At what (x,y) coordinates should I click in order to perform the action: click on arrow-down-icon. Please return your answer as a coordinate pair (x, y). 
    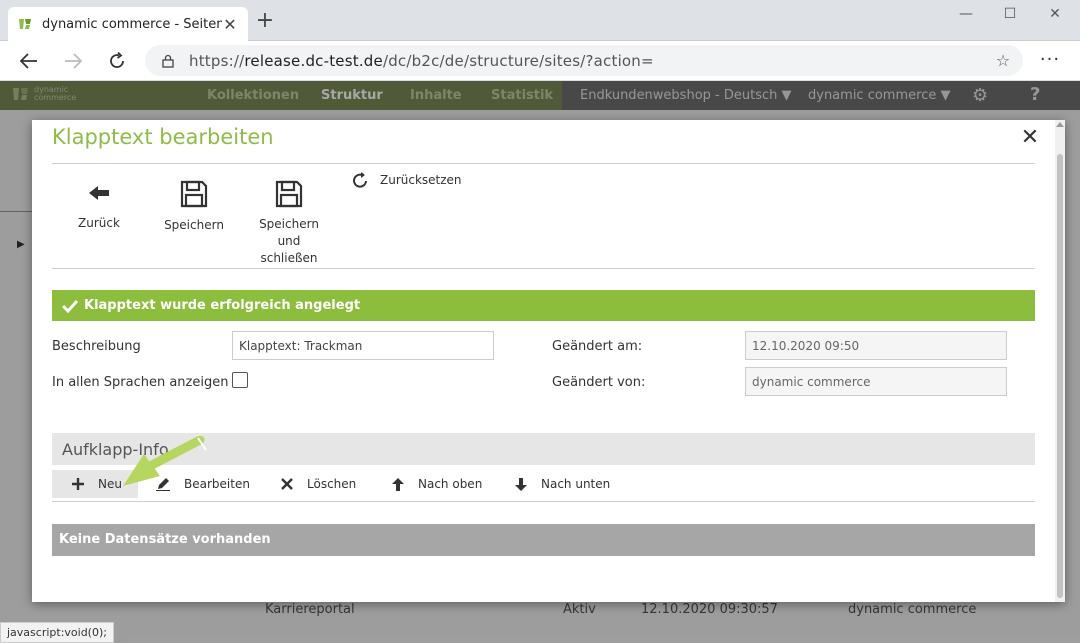
    Looking at the image, I should click on (521, 484).